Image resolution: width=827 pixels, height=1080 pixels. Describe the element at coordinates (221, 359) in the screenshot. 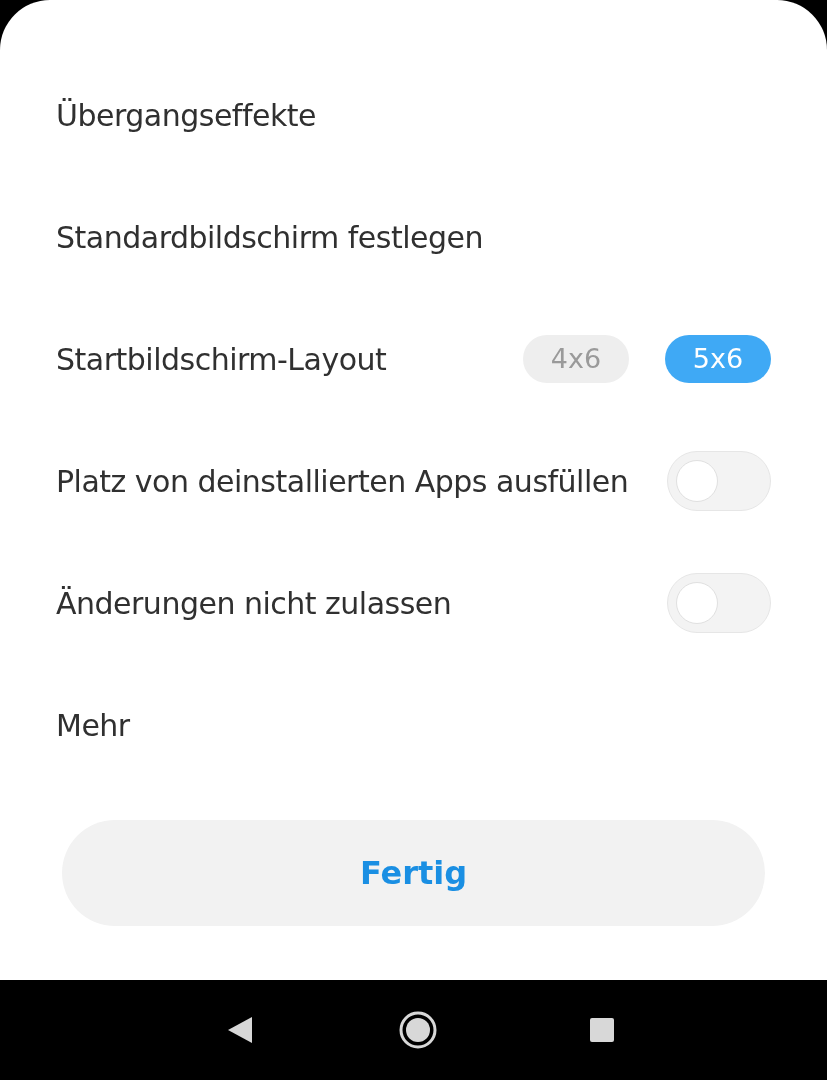

I see `setting-label: Startbildschirm-Layout` at that location.